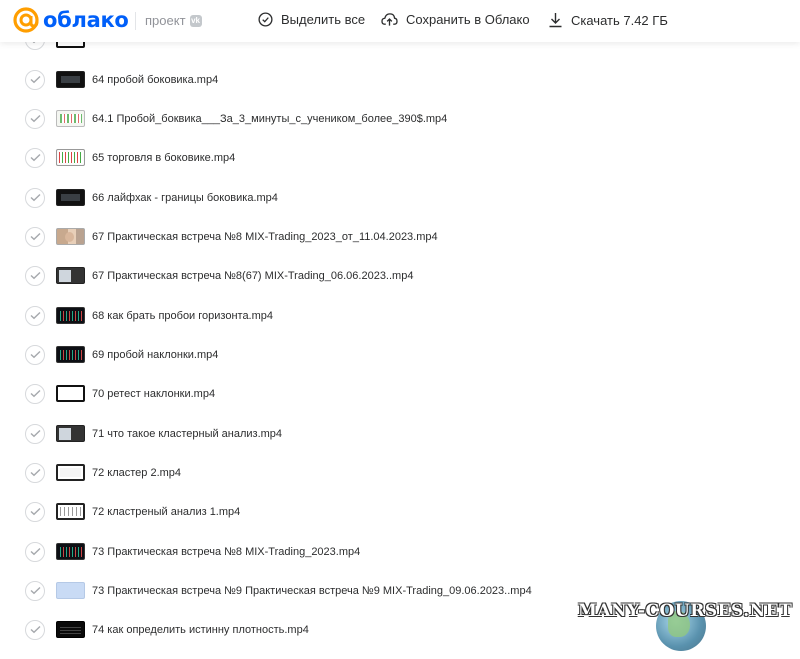 The width and height of the screenshot is (800, 659). I want to click on check-circle-icon, so click(265, 19).